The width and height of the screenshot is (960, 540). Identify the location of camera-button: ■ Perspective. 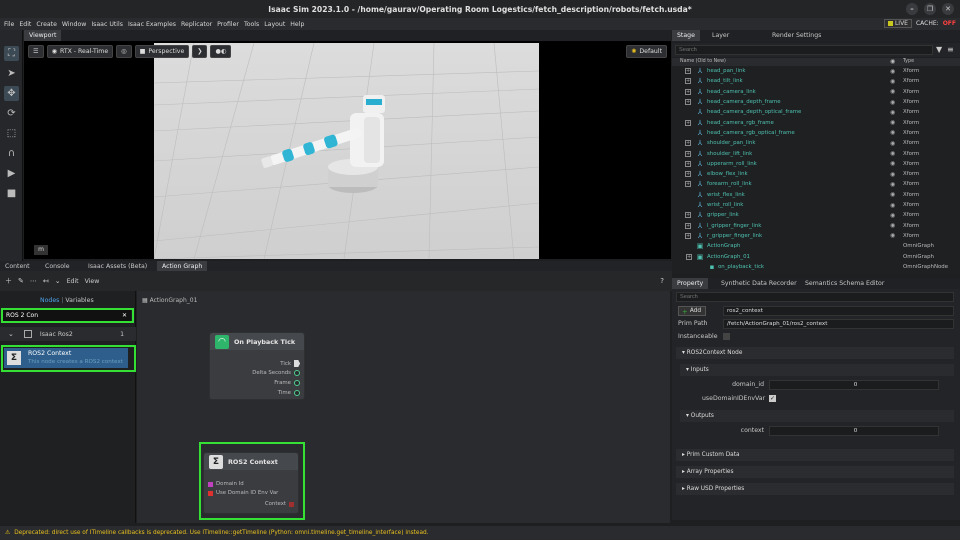
(162, 51).